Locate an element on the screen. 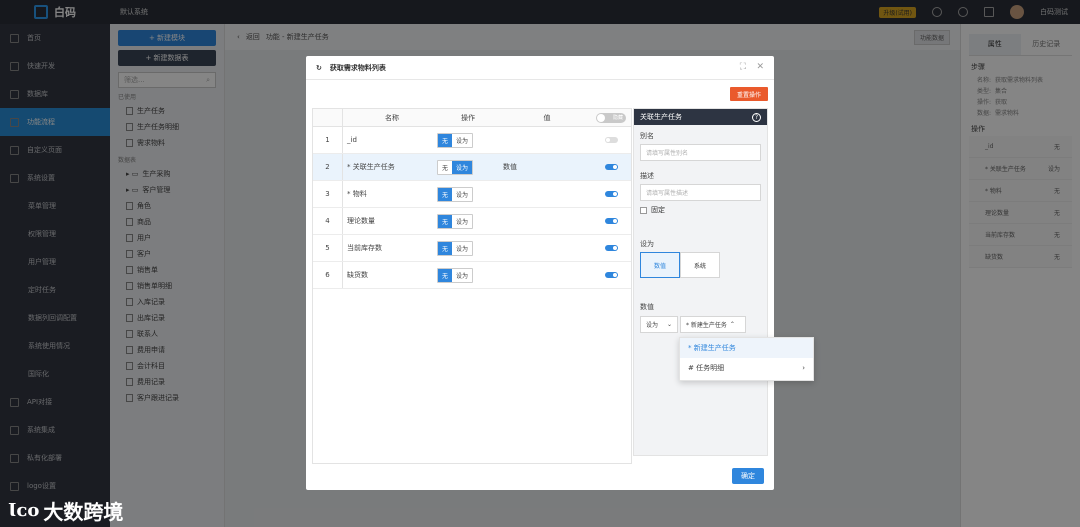  number-mode-select: 设为 ⌄ is located at coordinates (659, 324).